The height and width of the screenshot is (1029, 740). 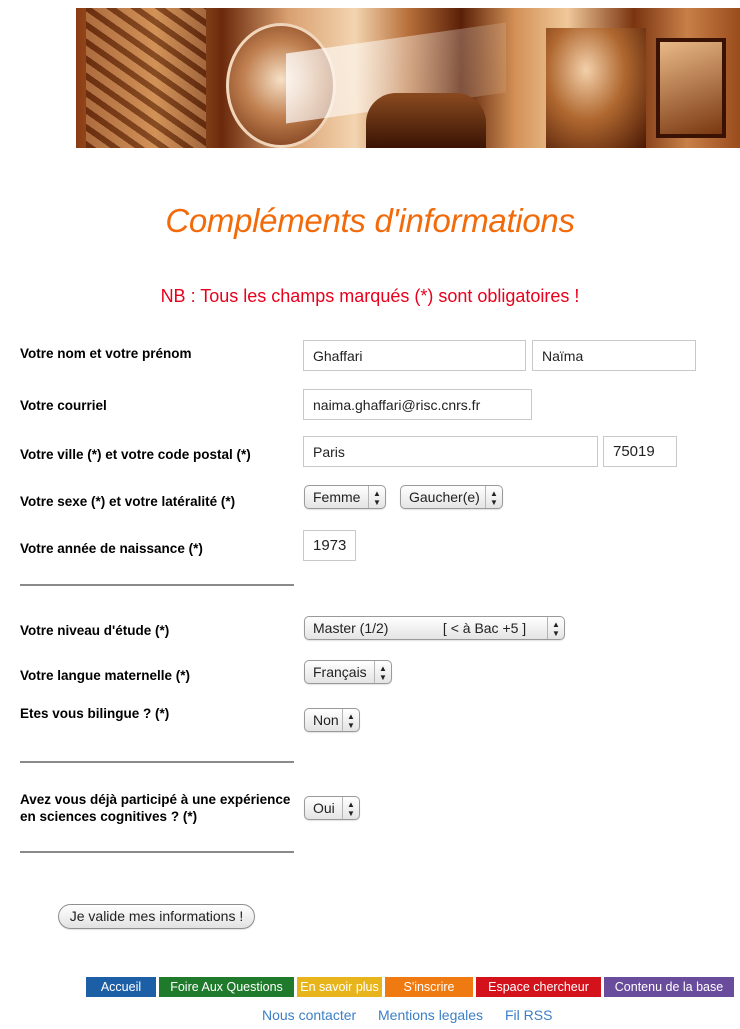 I want to click on birth-year-label: Votre année de naissance (*), so click(x=111, y=548).